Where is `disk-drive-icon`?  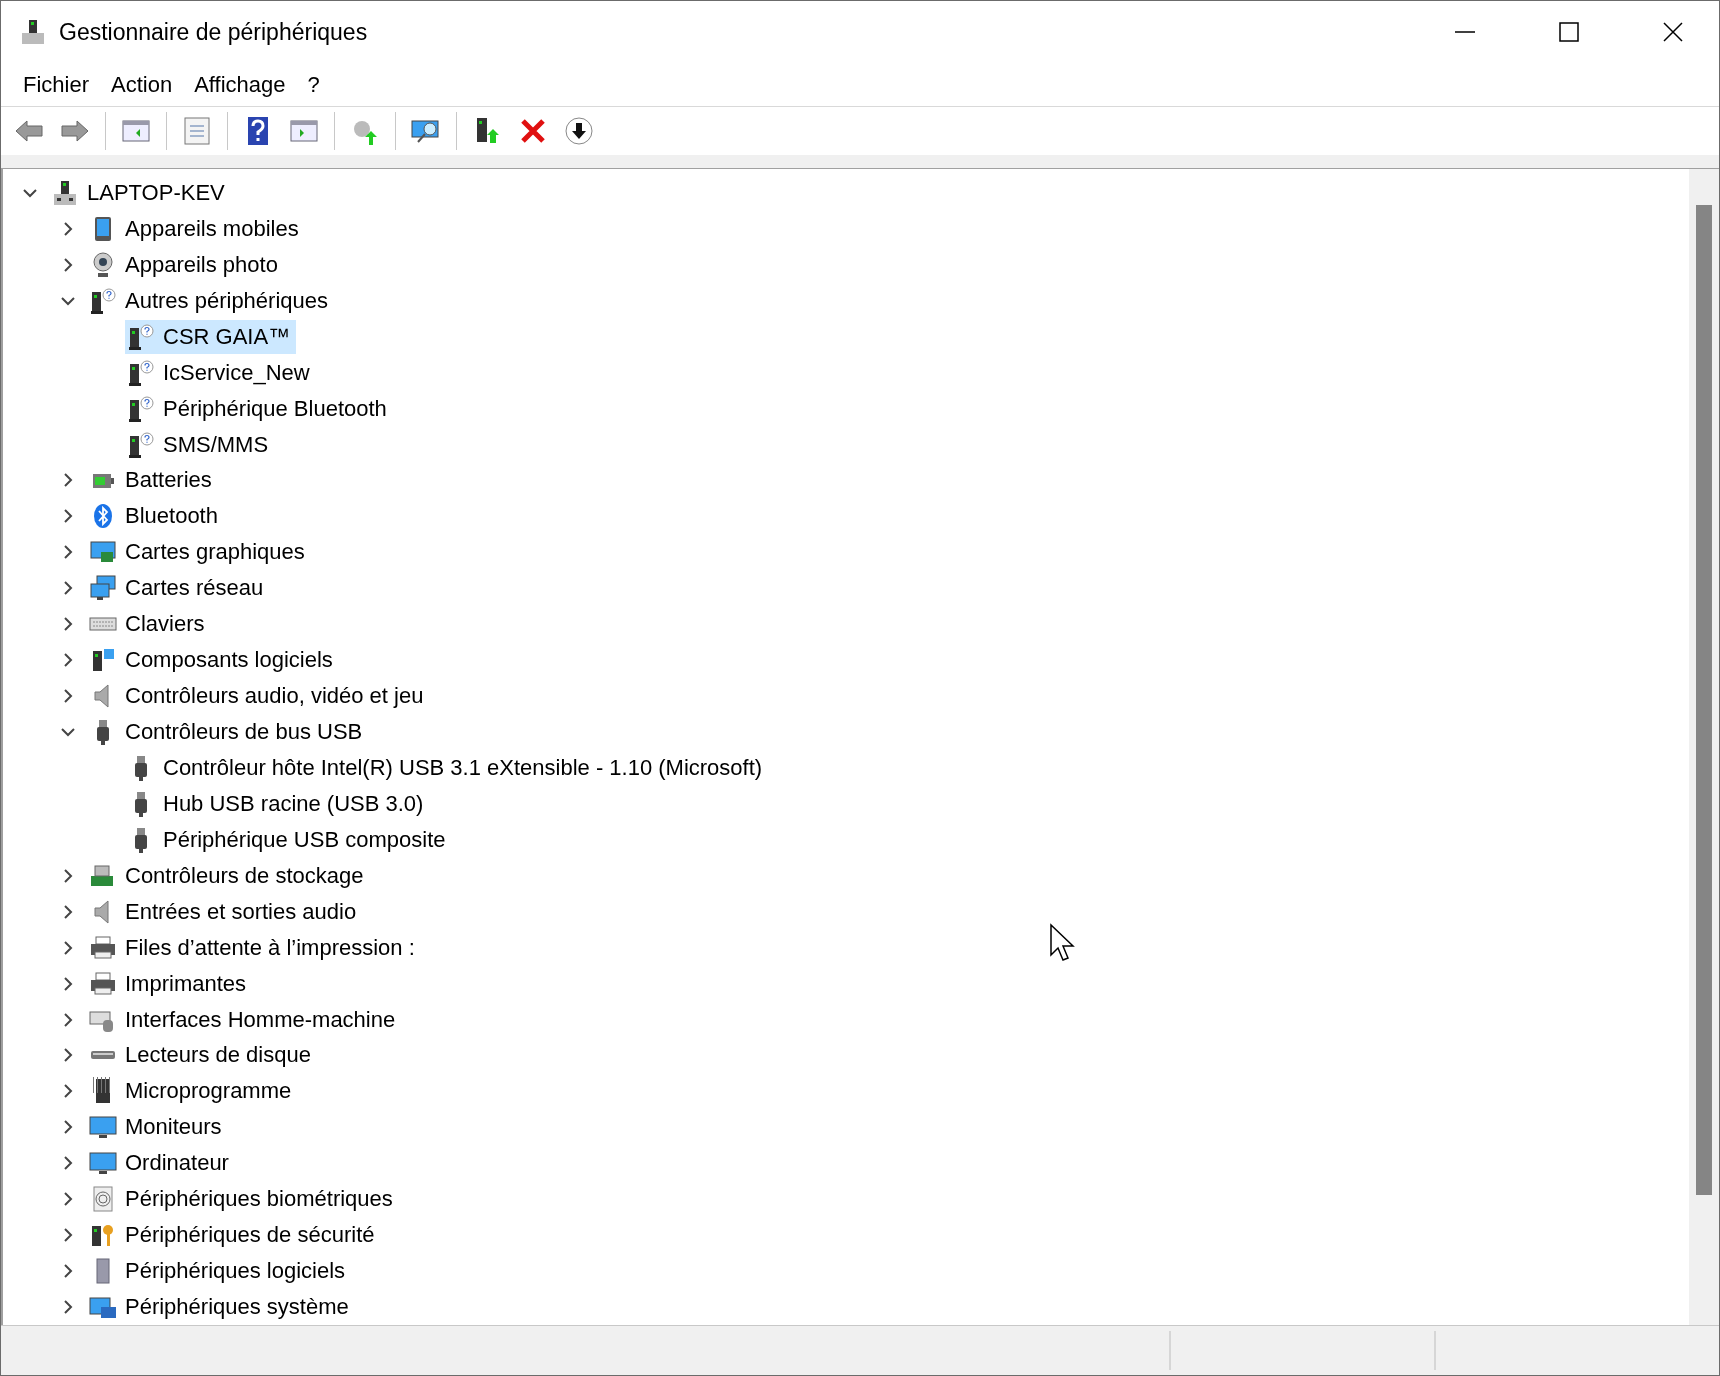
disk-drive-icon is located at coordinates (103, 1055).